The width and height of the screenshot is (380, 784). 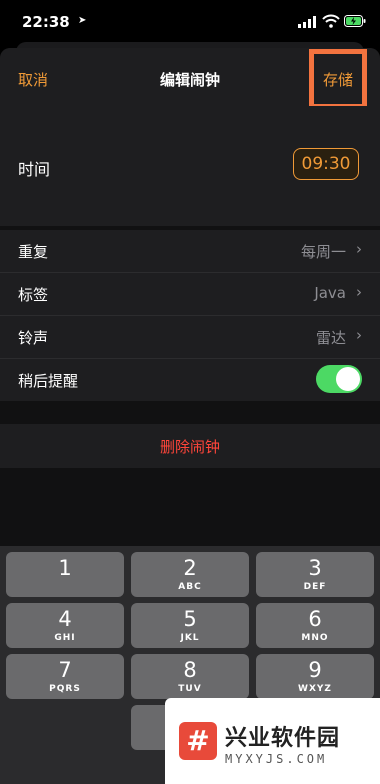 I want to click on key-letters: ABC, so click(x=190, y=587).